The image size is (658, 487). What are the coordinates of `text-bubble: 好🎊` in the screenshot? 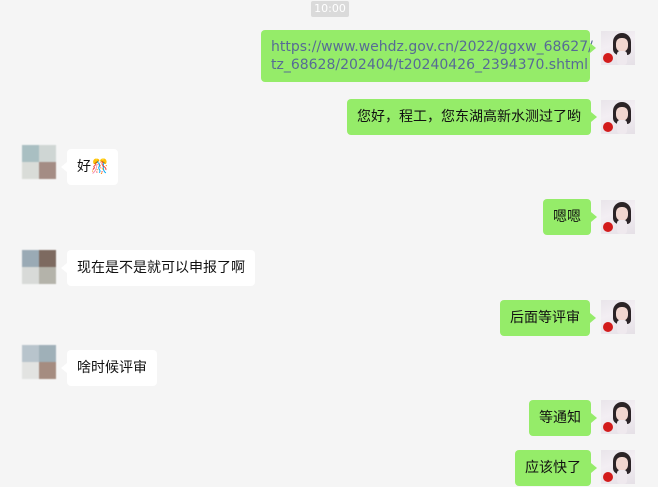 It's located at (89, 167).